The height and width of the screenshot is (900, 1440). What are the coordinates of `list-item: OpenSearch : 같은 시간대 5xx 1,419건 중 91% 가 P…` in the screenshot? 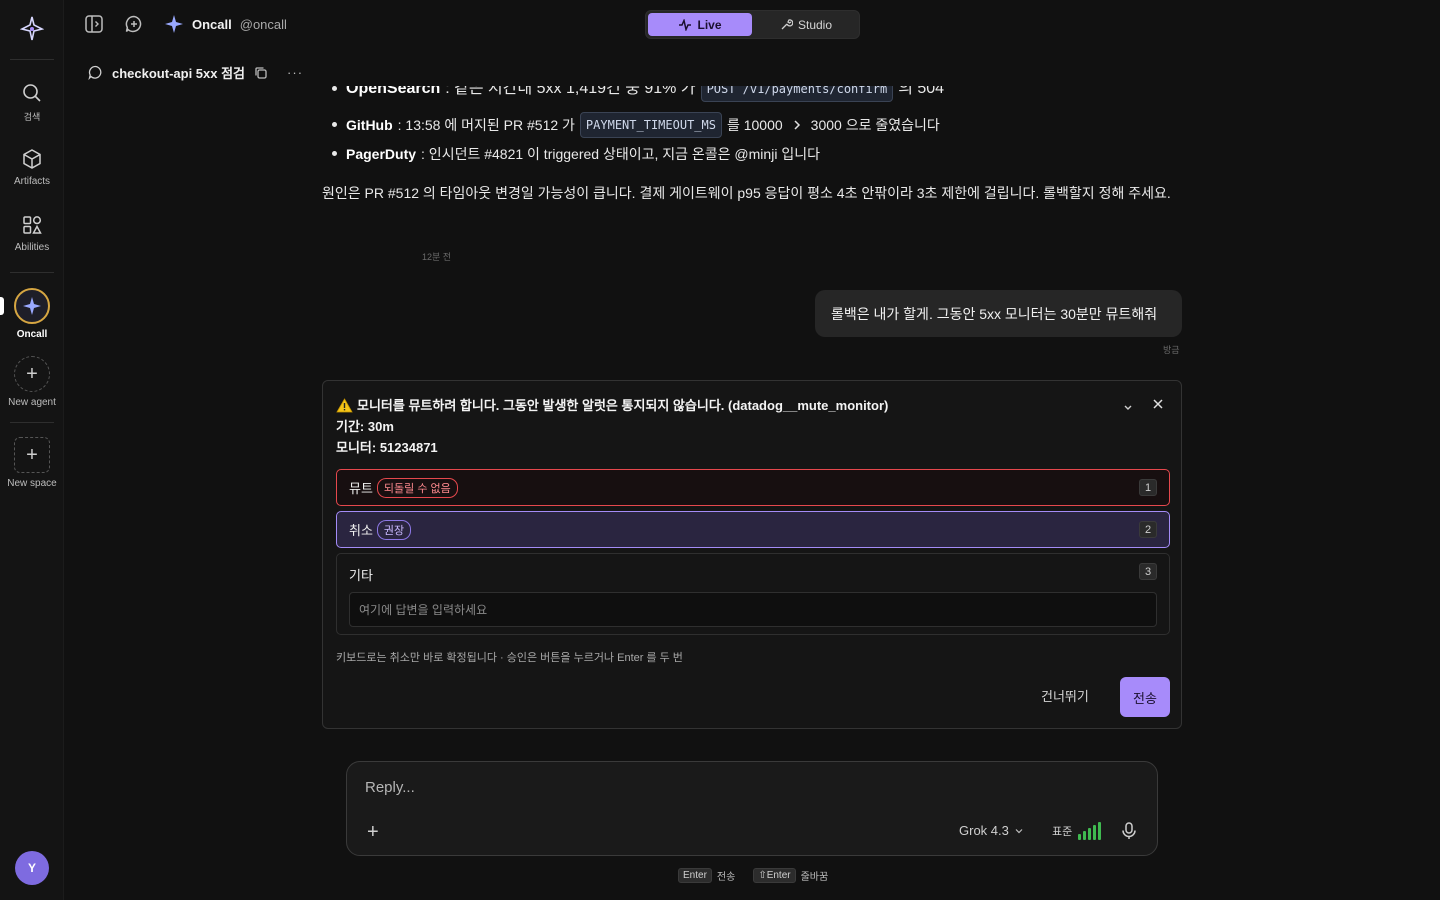 It's located at (752, 94).